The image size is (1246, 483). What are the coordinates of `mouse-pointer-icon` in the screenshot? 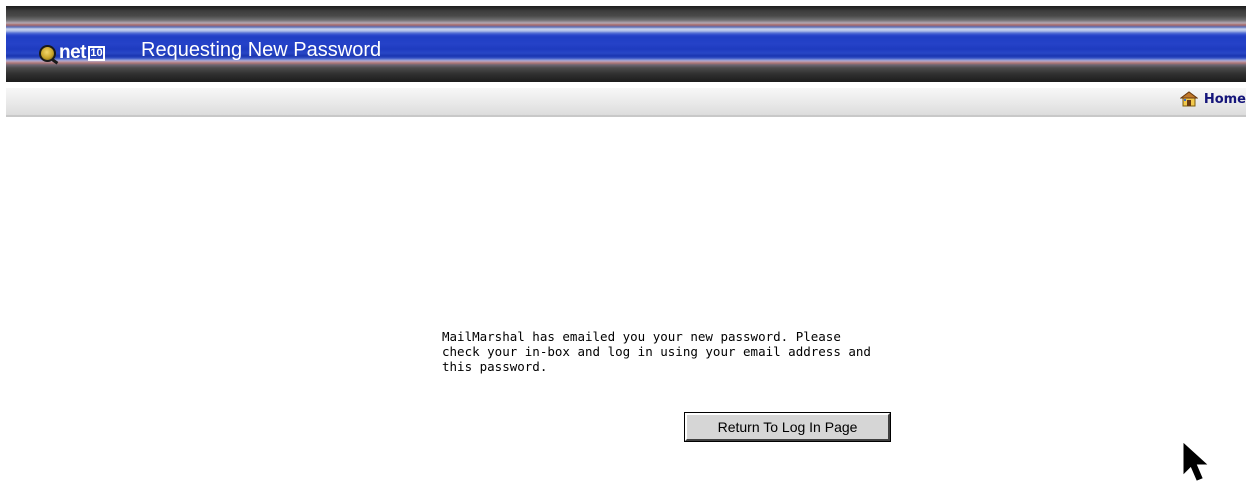 It's located at (1195, 462).